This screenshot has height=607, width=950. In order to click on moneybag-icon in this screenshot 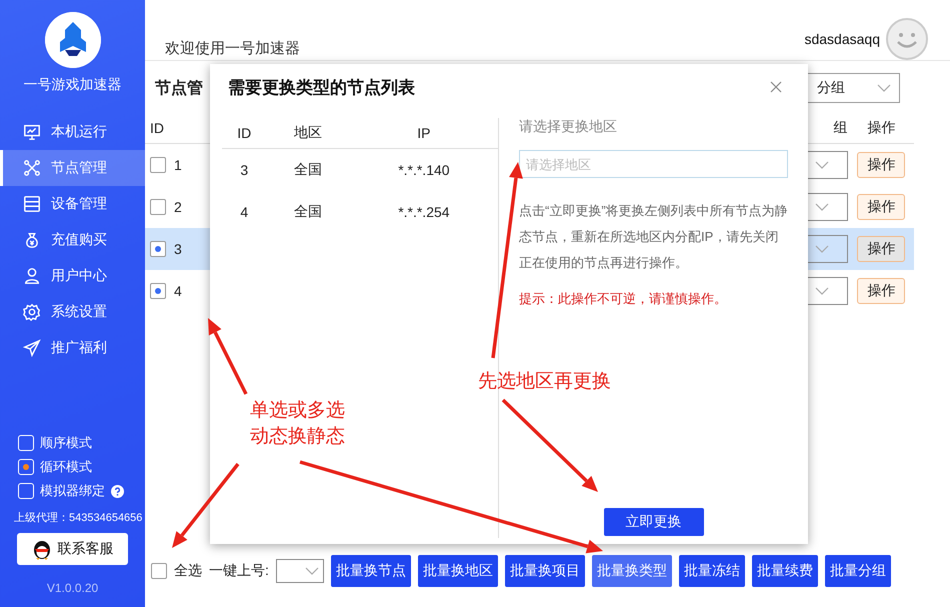, I will do `click(32, 240)`.